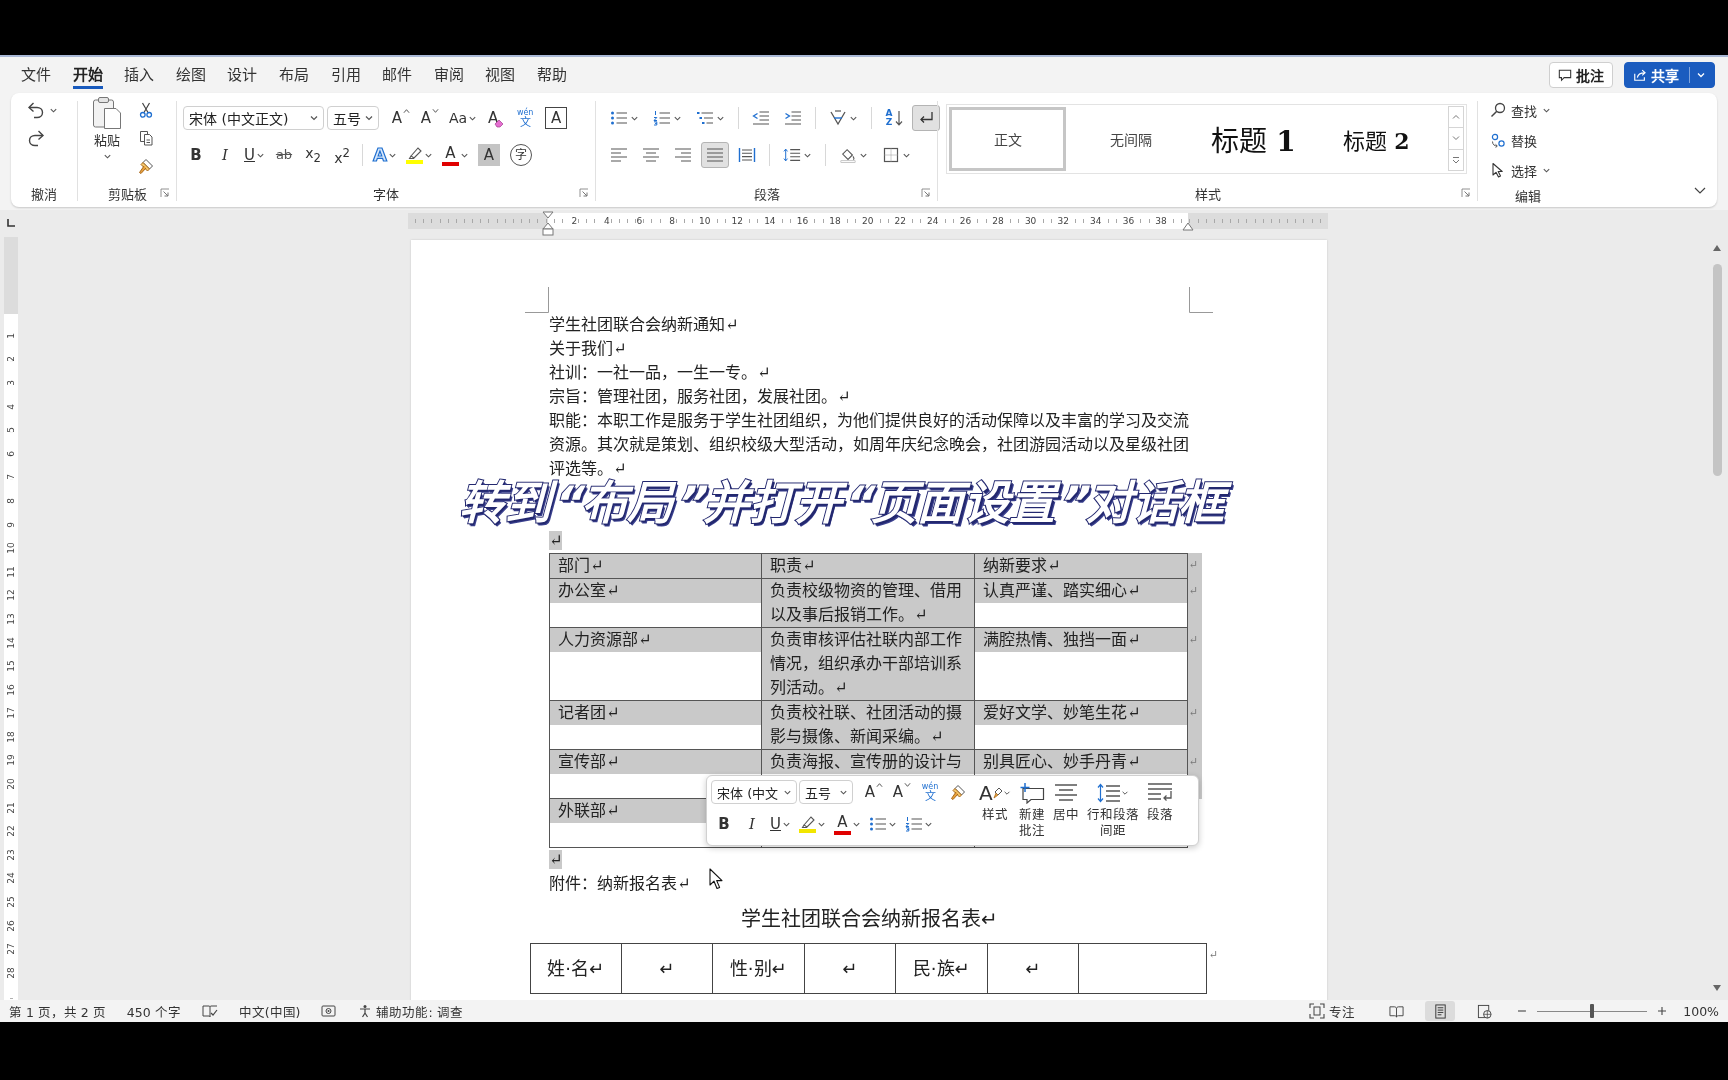  I want to click on ruler-number: 12, so click(11, 595).